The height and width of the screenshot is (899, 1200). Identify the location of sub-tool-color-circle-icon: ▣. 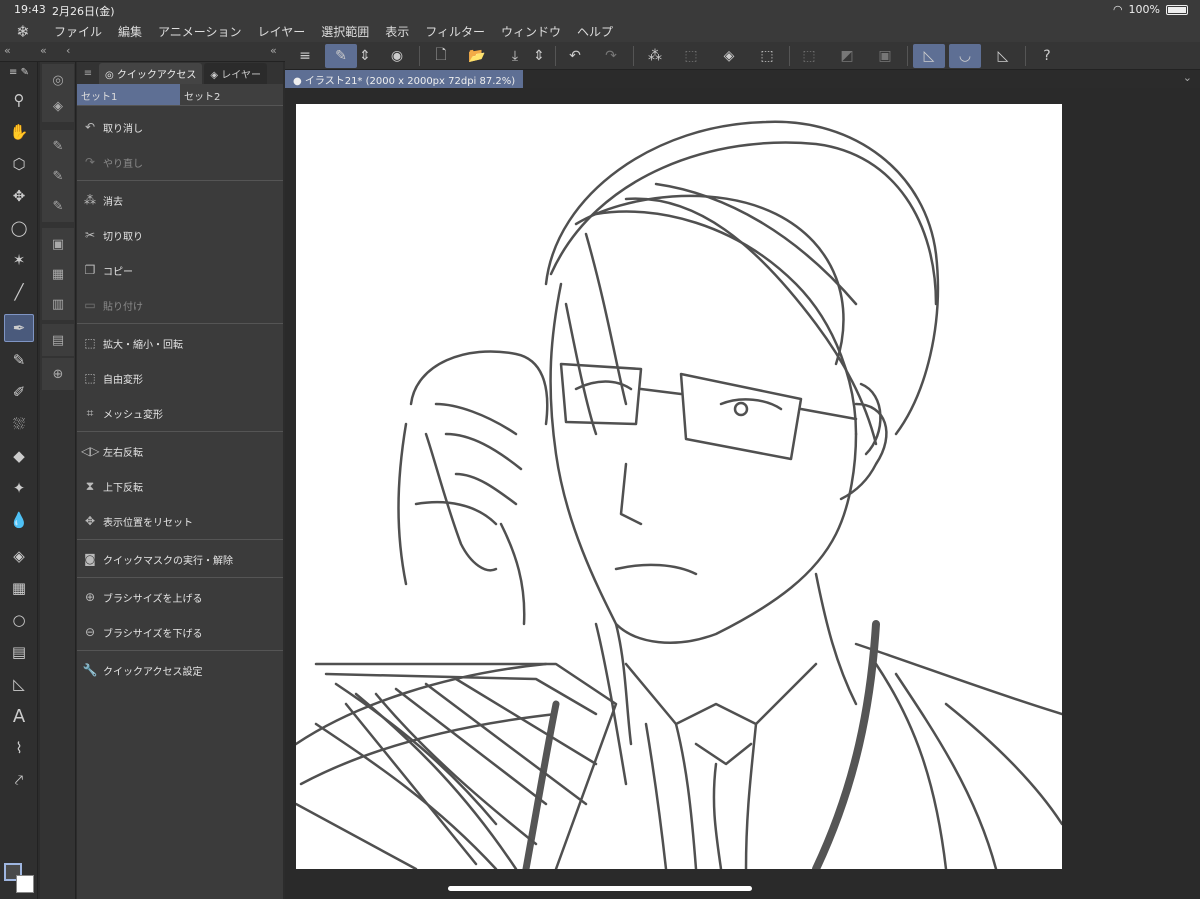
(58, 244).